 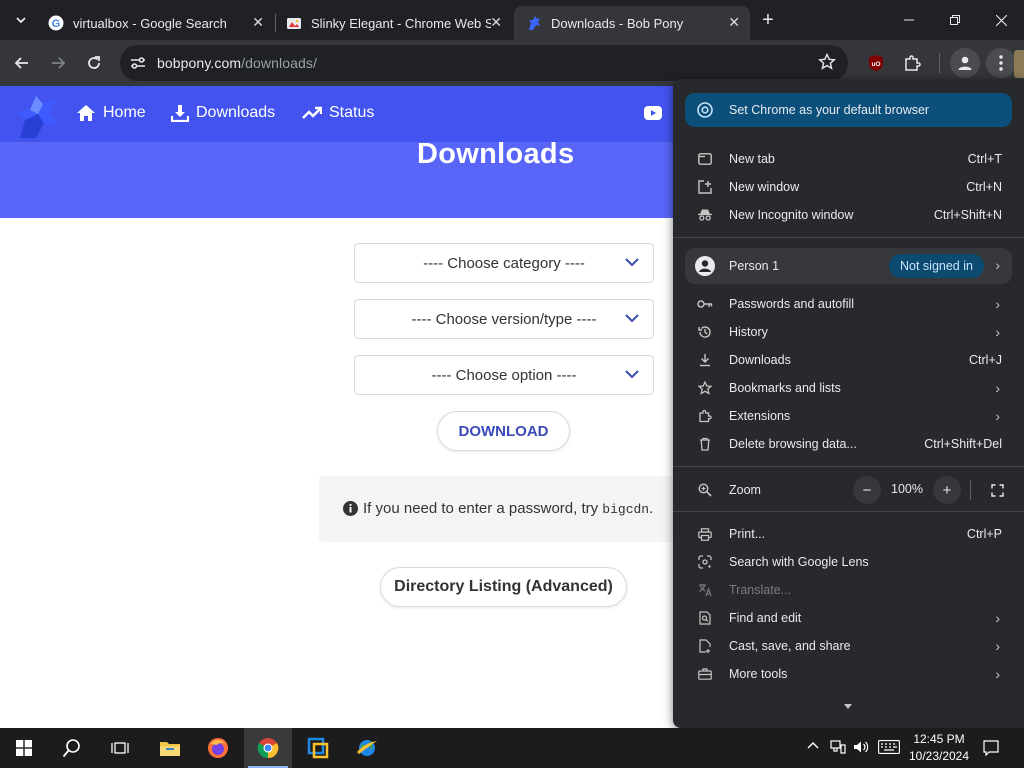 What do you see at coordinates (867, 490) in the screenshot?
I see `zoom-out-button: −` at bounding box center [867, 490].